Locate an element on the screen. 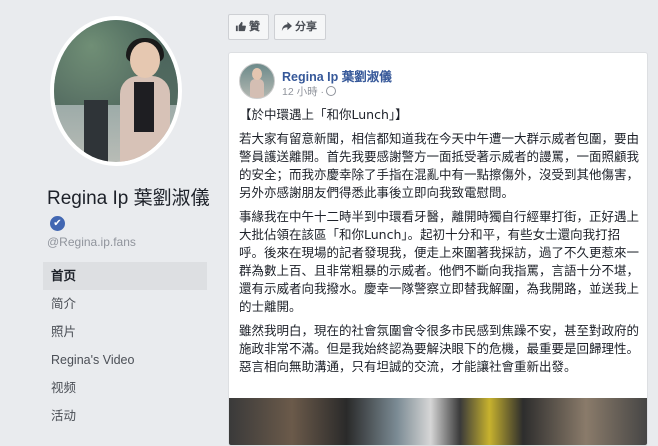 The width and height of the screenshot is (658, 446). post-meta: 12 小時 · is located at coordinates (309, 91).